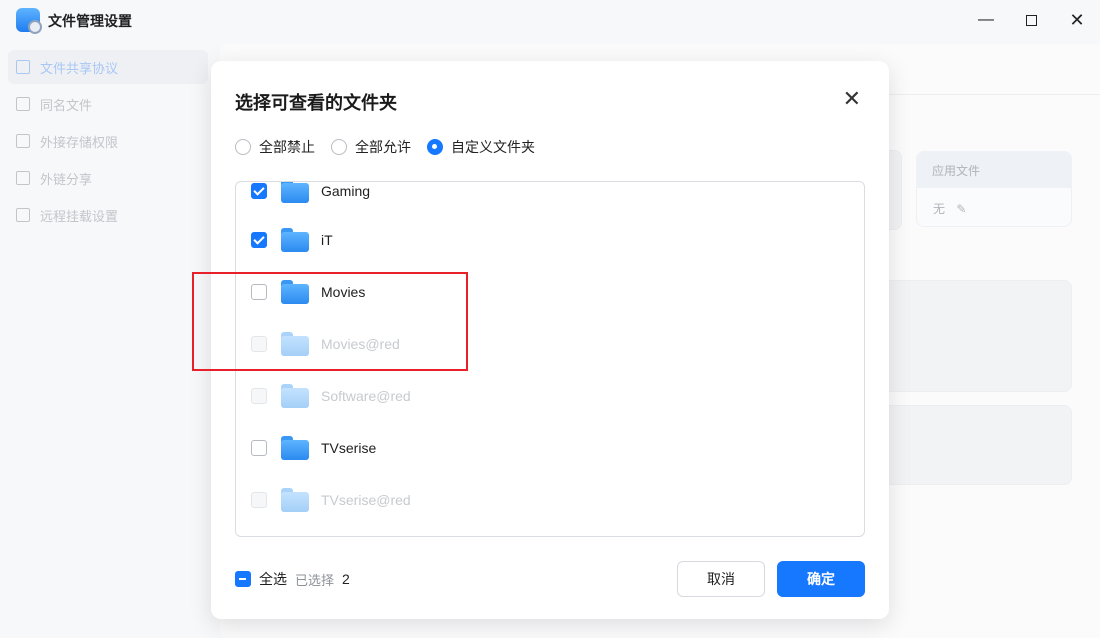  I want to click on folder-name: TVserise@red, so click(366, 500).